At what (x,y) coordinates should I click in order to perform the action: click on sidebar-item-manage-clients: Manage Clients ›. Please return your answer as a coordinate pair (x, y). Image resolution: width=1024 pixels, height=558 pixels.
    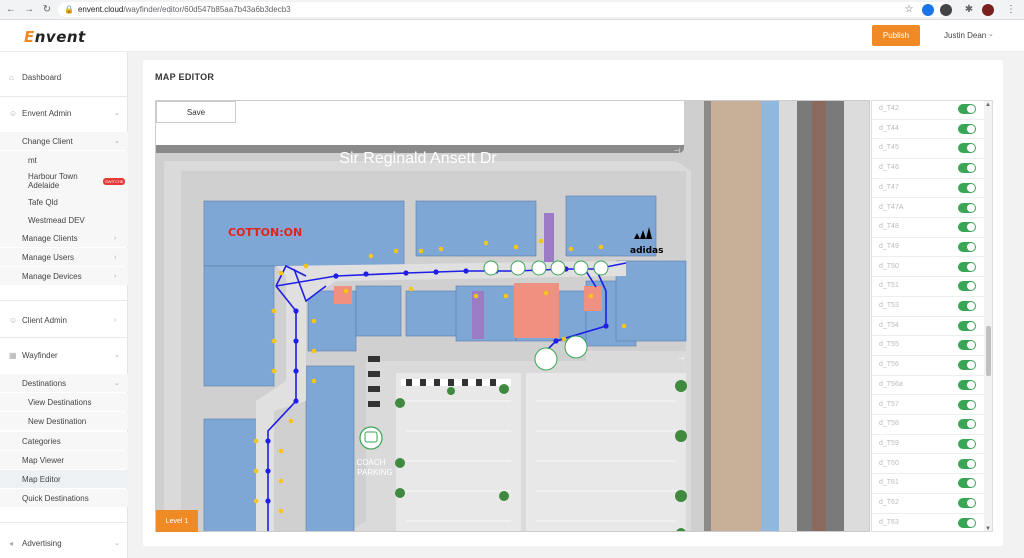
    Looking at the image, I should click on (64, 238).